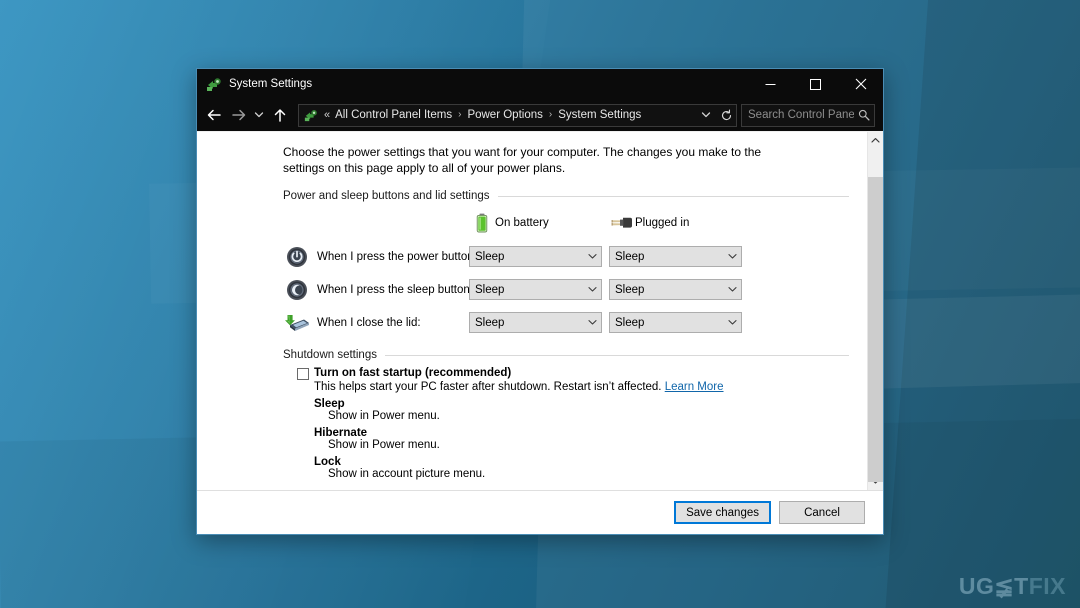 This screenshot has height=608, width=1080. I want to click on combo-power-button-plugged-in-value: Sleep, so click(630, 256).